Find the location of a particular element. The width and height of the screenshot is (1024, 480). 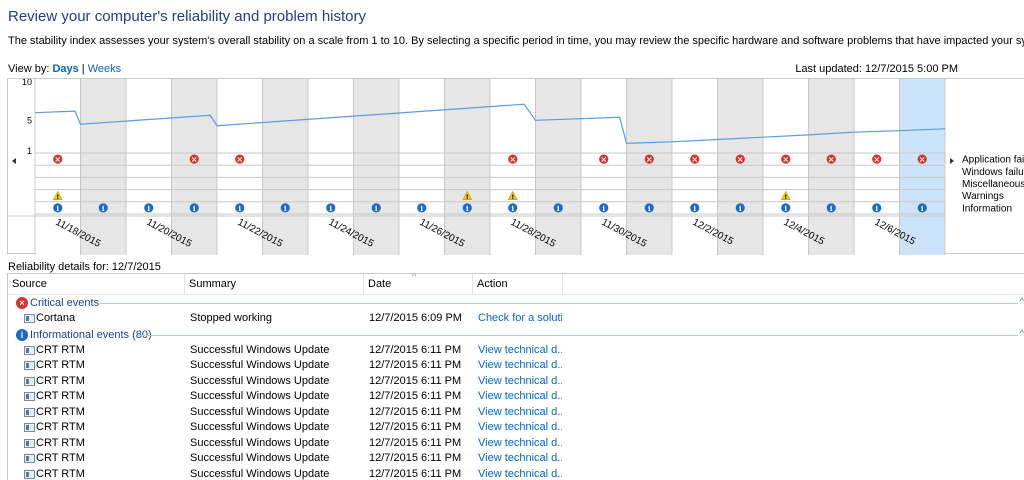

scroll-left-icon is located at coordinates (14, 161).